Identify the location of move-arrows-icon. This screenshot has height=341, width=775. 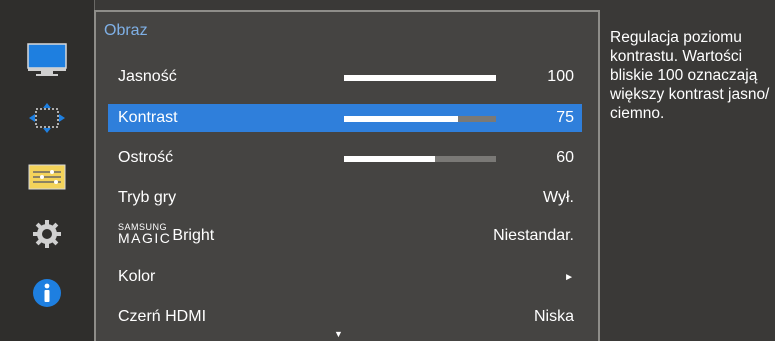
(47, 118).